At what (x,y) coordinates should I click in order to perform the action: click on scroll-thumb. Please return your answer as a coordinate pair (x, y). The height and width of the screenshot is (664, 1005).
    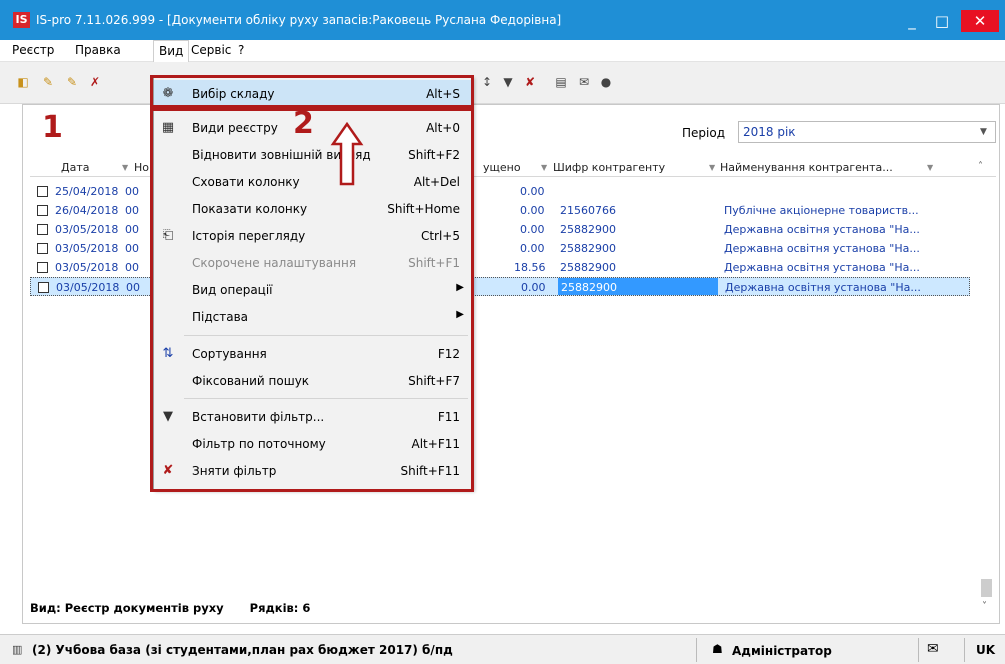
    Looking at the image, I should click on (986, 588).